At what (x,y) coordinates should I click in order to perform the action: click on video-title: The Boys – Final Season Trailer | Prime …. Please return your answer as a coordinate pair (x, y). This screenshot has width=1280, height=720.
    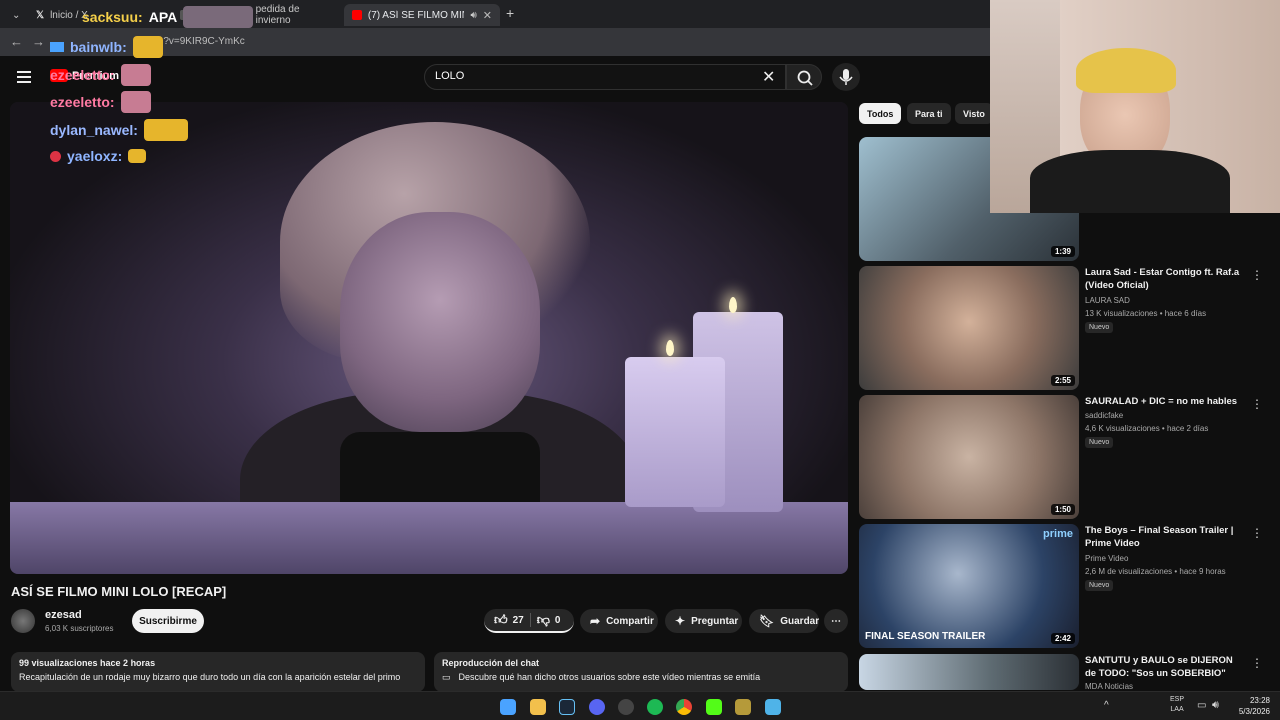
    Looking at the image, I should click on (1165, 537).